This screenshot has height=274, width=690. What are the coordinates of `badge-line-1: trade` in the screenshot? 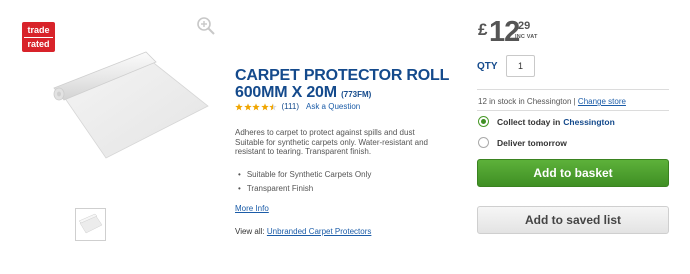 It's located at (38, 30).